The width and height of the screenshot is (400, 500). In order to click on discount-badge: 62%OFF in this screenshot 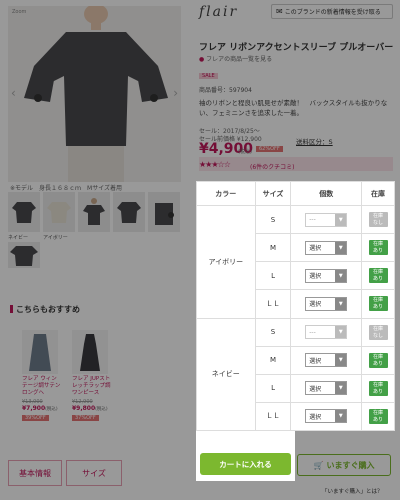, I will do `click(269, 149)`.